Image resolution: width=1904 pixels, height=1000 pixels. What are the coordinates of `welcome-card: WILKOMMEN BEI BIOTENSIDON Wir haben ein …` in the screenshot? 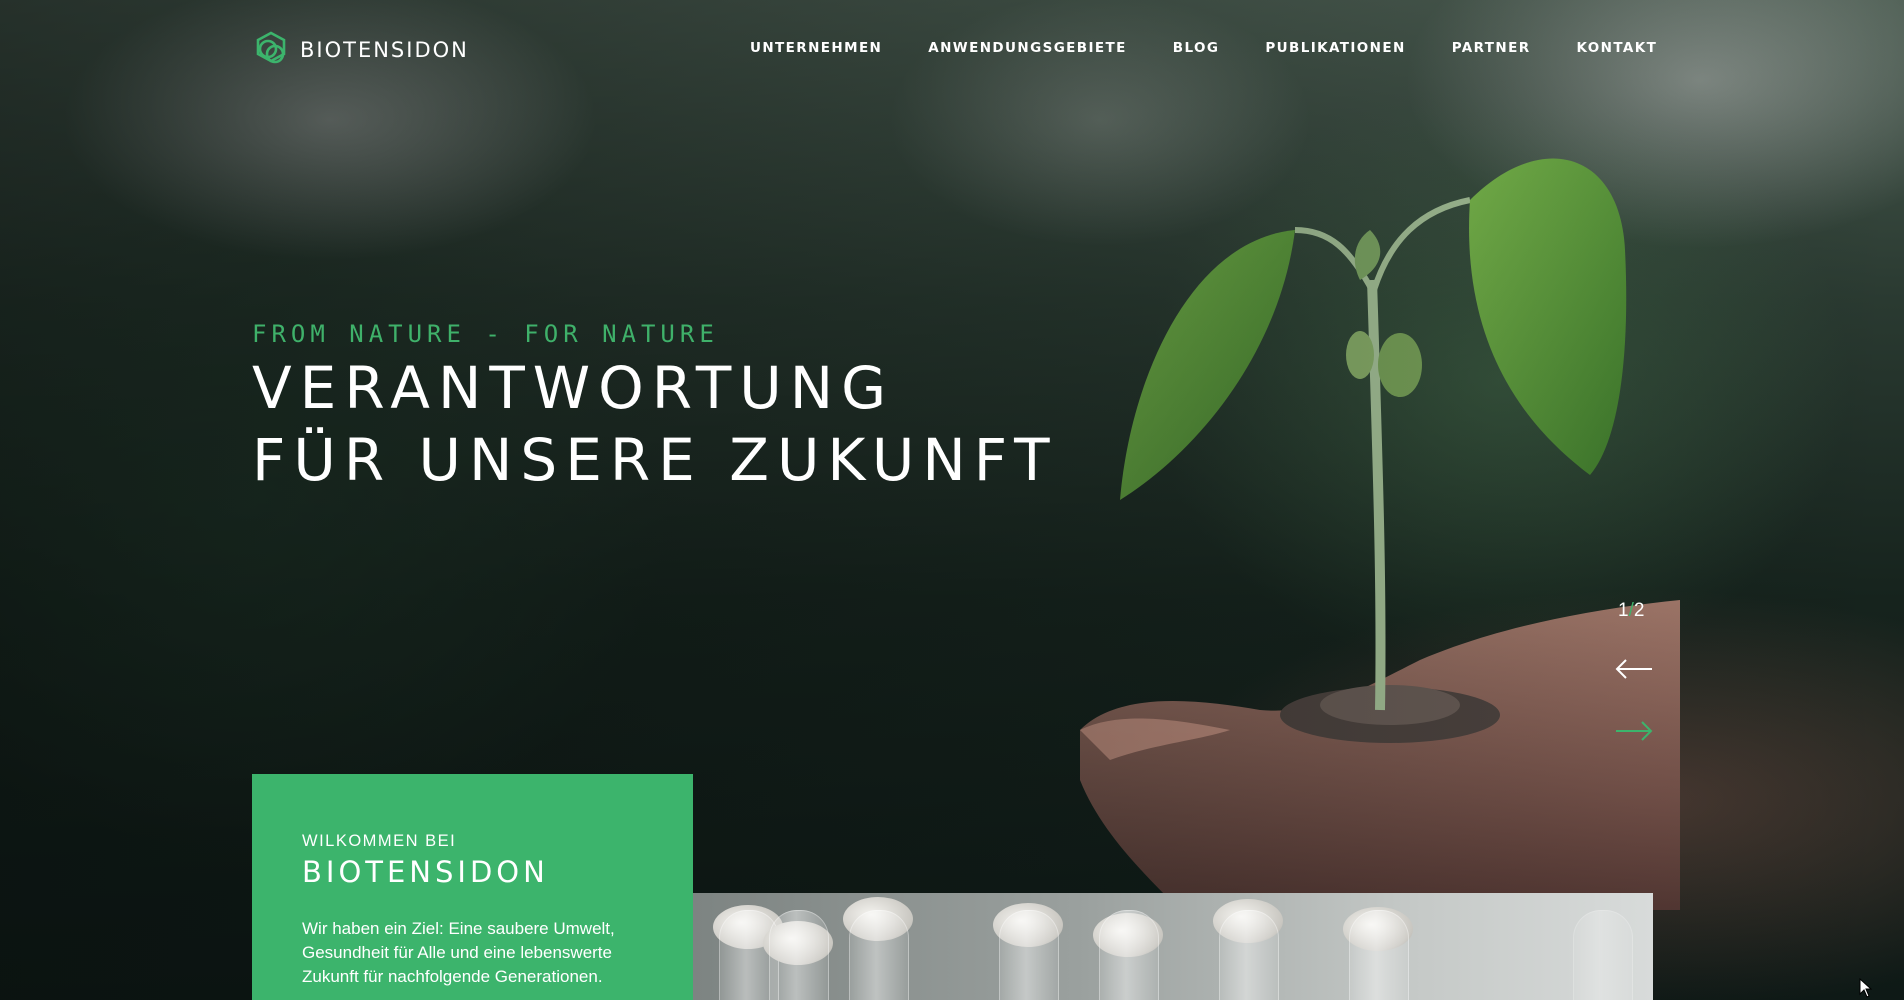 It's located at (472, 887).